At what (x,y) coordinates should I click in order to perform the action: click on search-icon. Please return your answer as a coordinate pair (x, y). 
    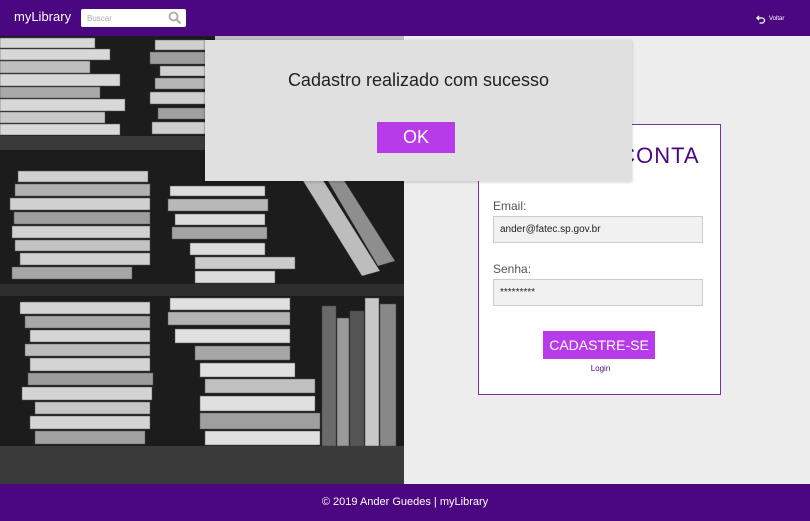
    Looking at the image, I should click on (175, 18).